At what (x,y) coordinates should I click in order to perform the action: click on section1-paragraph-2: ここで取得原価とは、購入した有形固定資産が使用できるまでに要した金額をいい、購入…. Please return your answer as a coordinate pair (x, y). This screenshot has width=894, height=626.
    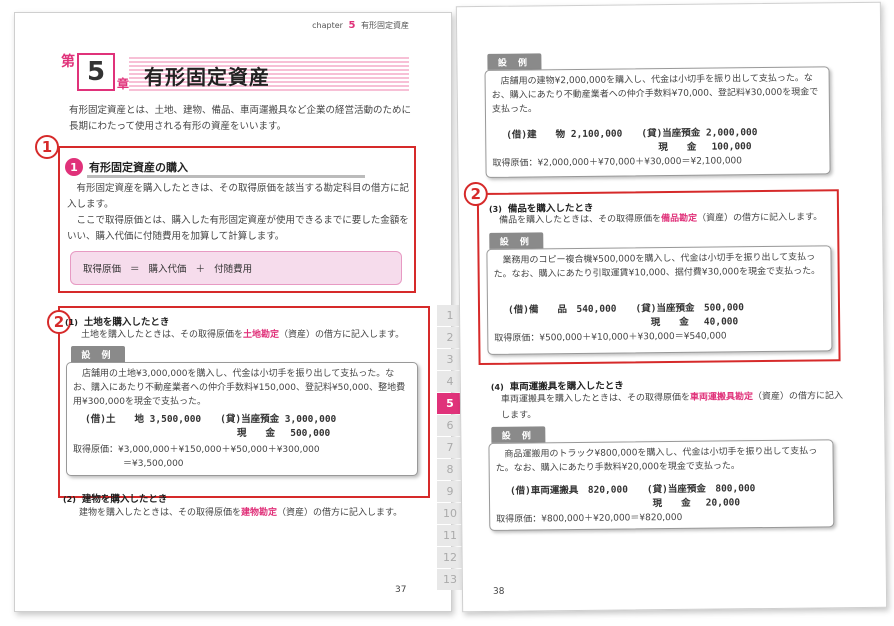
    Looking at the image, I should click on (238, 228).